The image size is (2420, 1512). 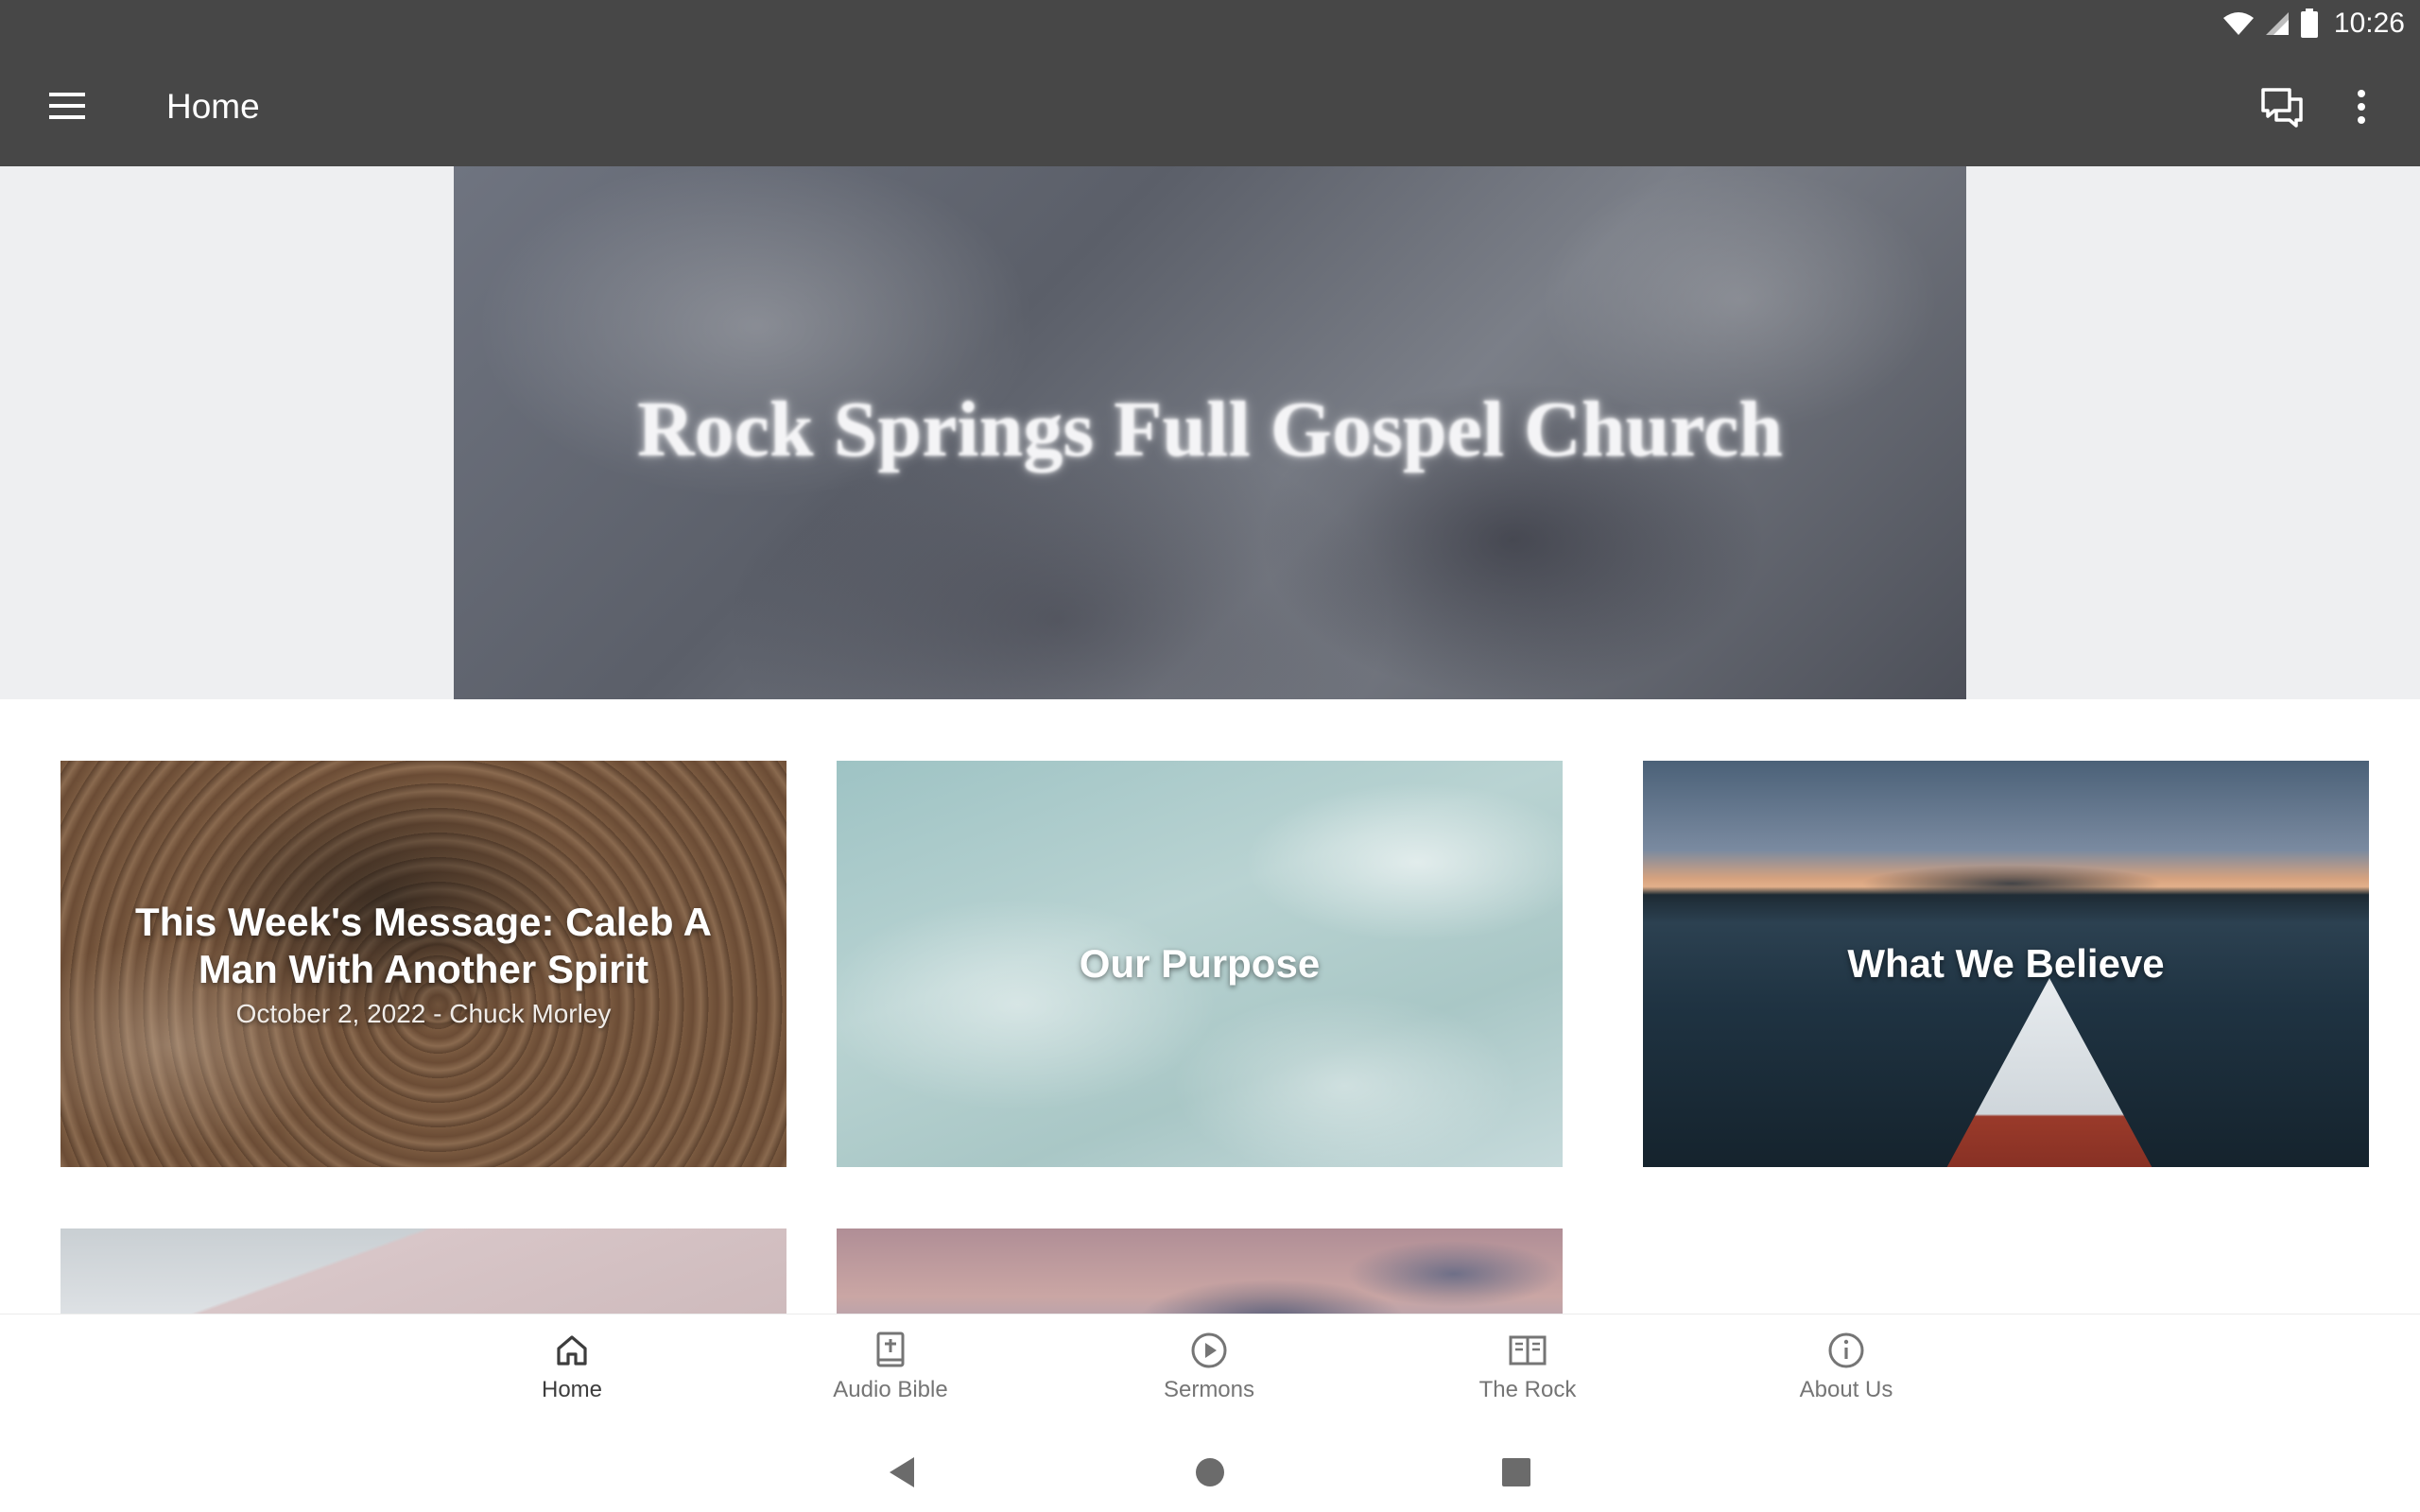 What do you see at coordinates (1209, 1350) in the screenshot?
I see `play-circle-icon` at bounding box center [1209, 1350].